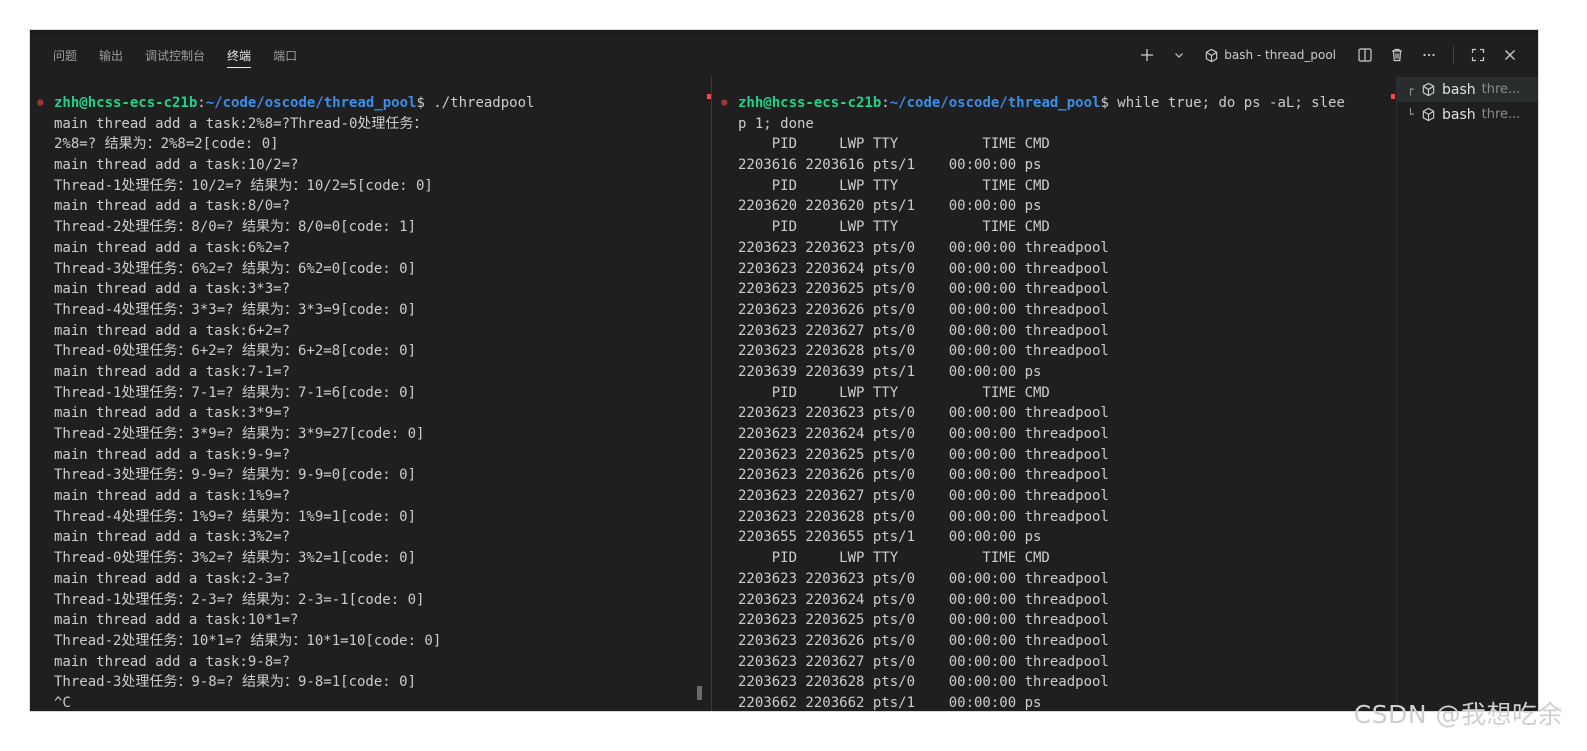  Describe the element at coordinates (235, 682) in the screenshot. I see `terminal-line: Thread-3处理任务：9-8=? 结果为：9-8=1[code: 0]` at that location.